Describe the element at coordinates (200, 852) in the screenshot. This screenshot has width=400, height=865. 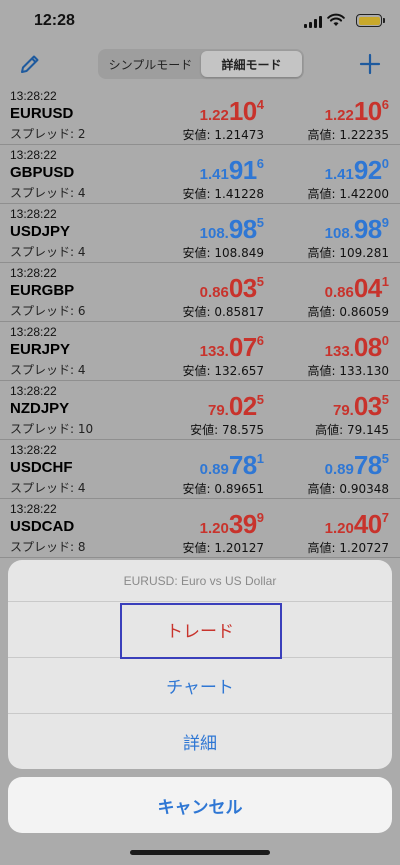
I see `home-indicator` at that location.